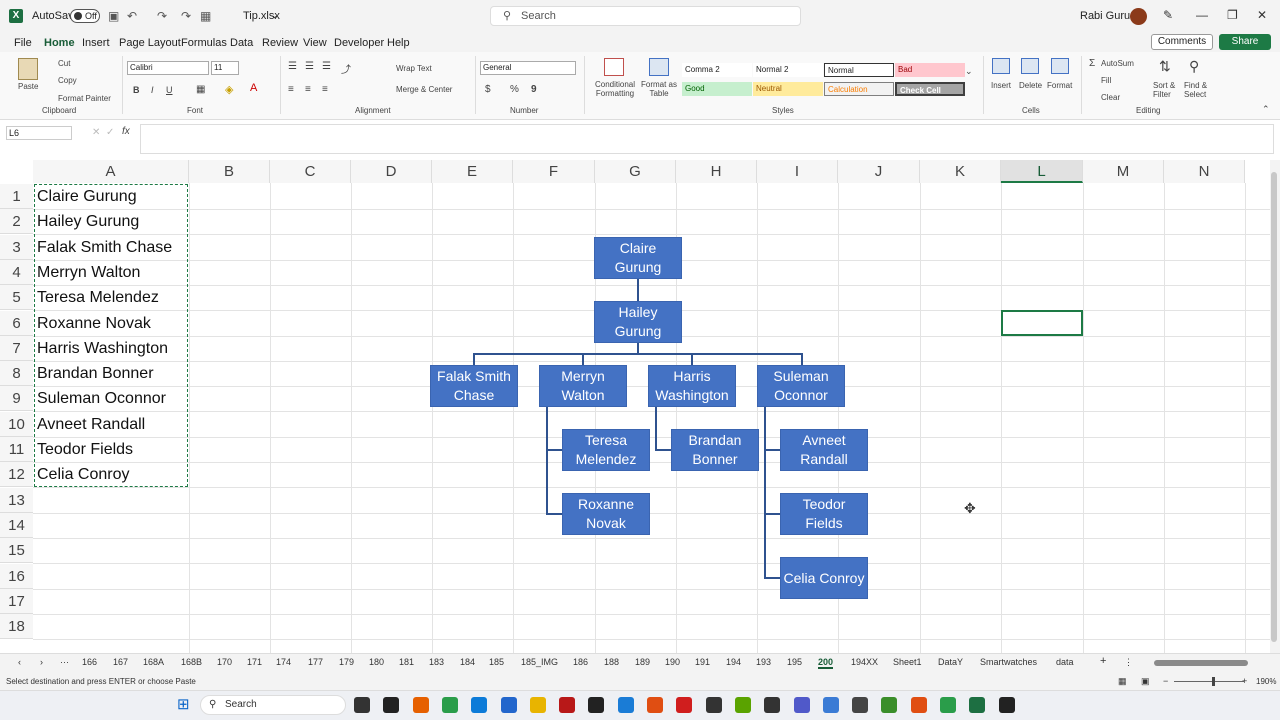 This screenshot has width=1280, height=720. I want to click on style-bad: Bad, so click(930, 70).